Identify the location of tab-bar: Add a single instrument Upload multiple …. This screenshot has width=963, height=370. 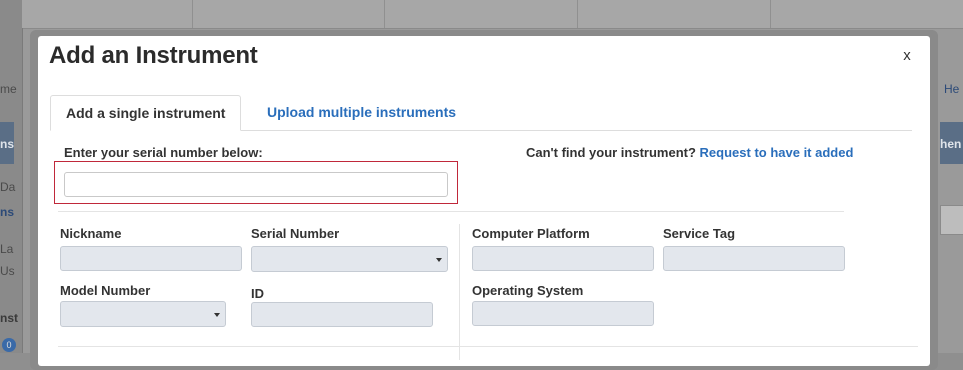
(481, 113).